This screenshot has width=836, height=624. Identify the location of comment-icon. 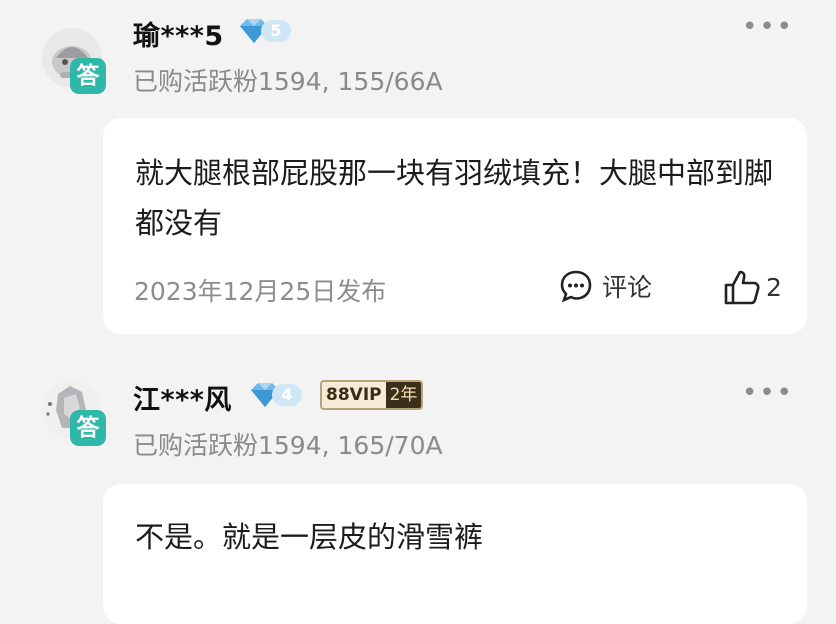
(576, 286).